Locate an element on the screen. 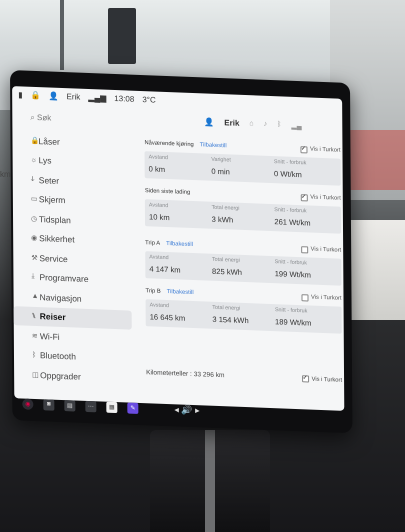 This screenshot has height=532, width=405. stat-value: 825 kWh is located at coordinates (227, 271).